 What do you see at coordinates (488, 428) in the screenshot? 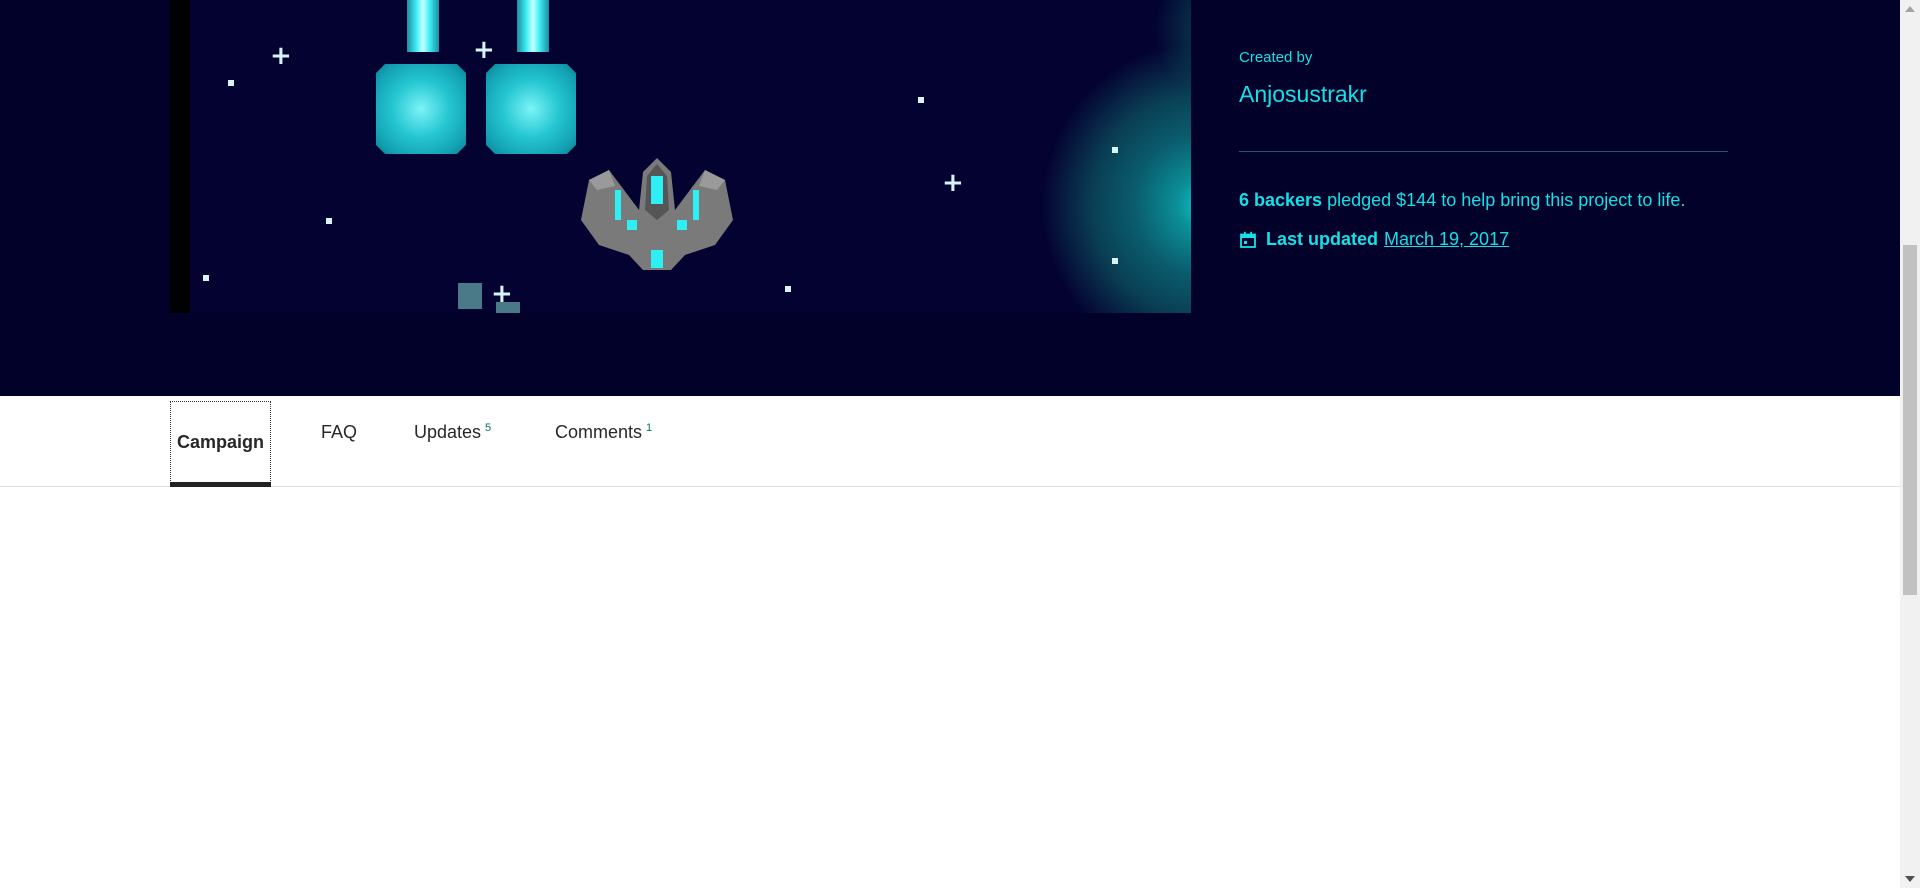
I see `updates-count-badge: 5` at bounding box center [488, 428].